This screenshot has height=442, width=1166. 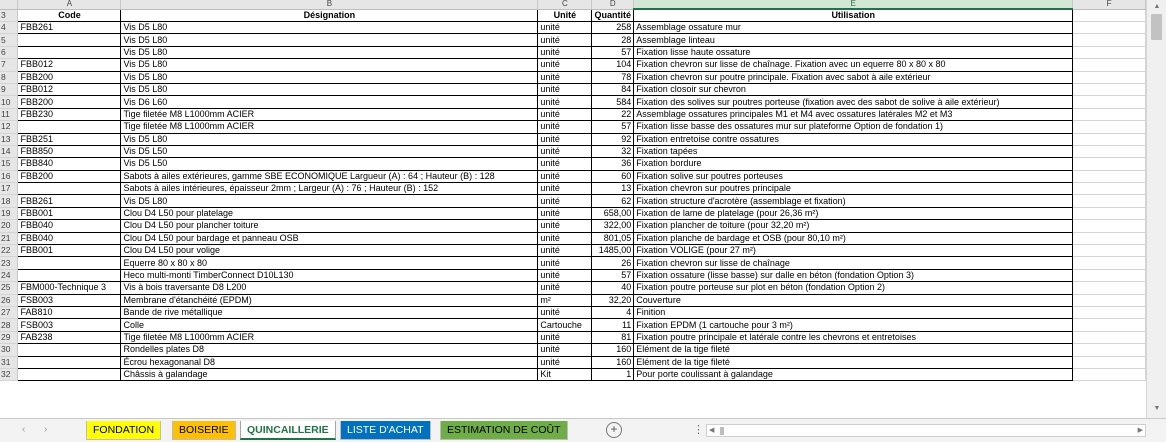 I want to click on cell-quantite: 104, so click(x=613, y=65).